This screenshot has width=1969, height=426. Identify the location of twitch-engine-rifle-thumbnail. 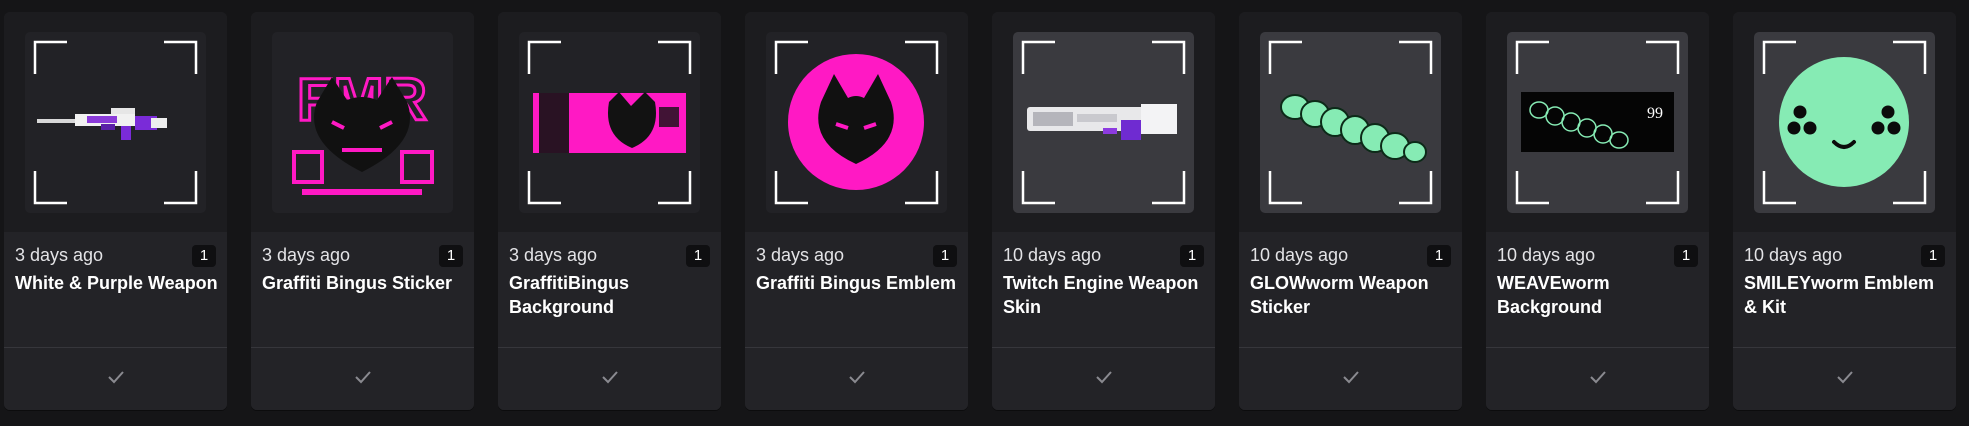
(1103, 122).